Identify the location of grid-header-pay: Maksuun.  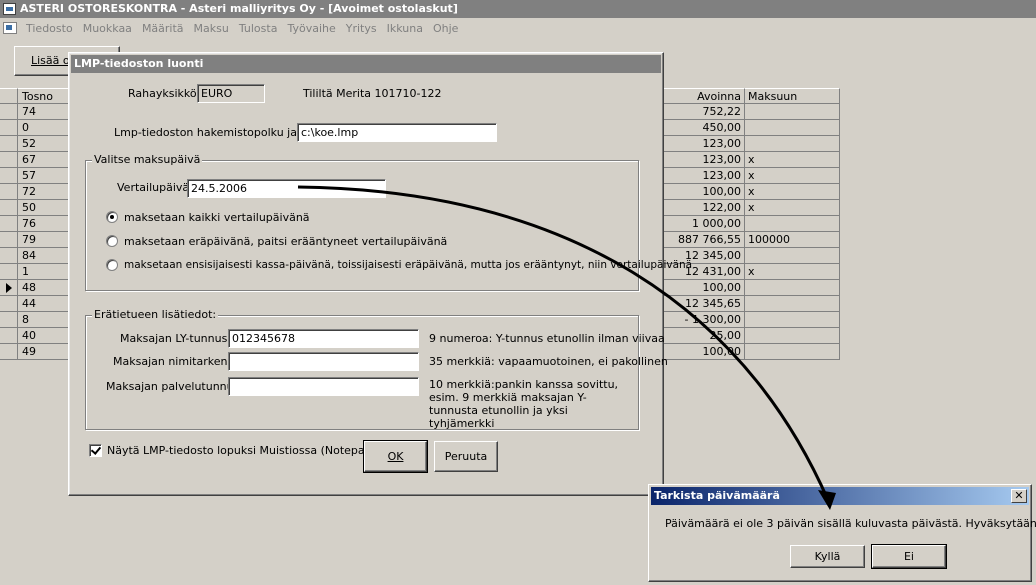
(792, 96).